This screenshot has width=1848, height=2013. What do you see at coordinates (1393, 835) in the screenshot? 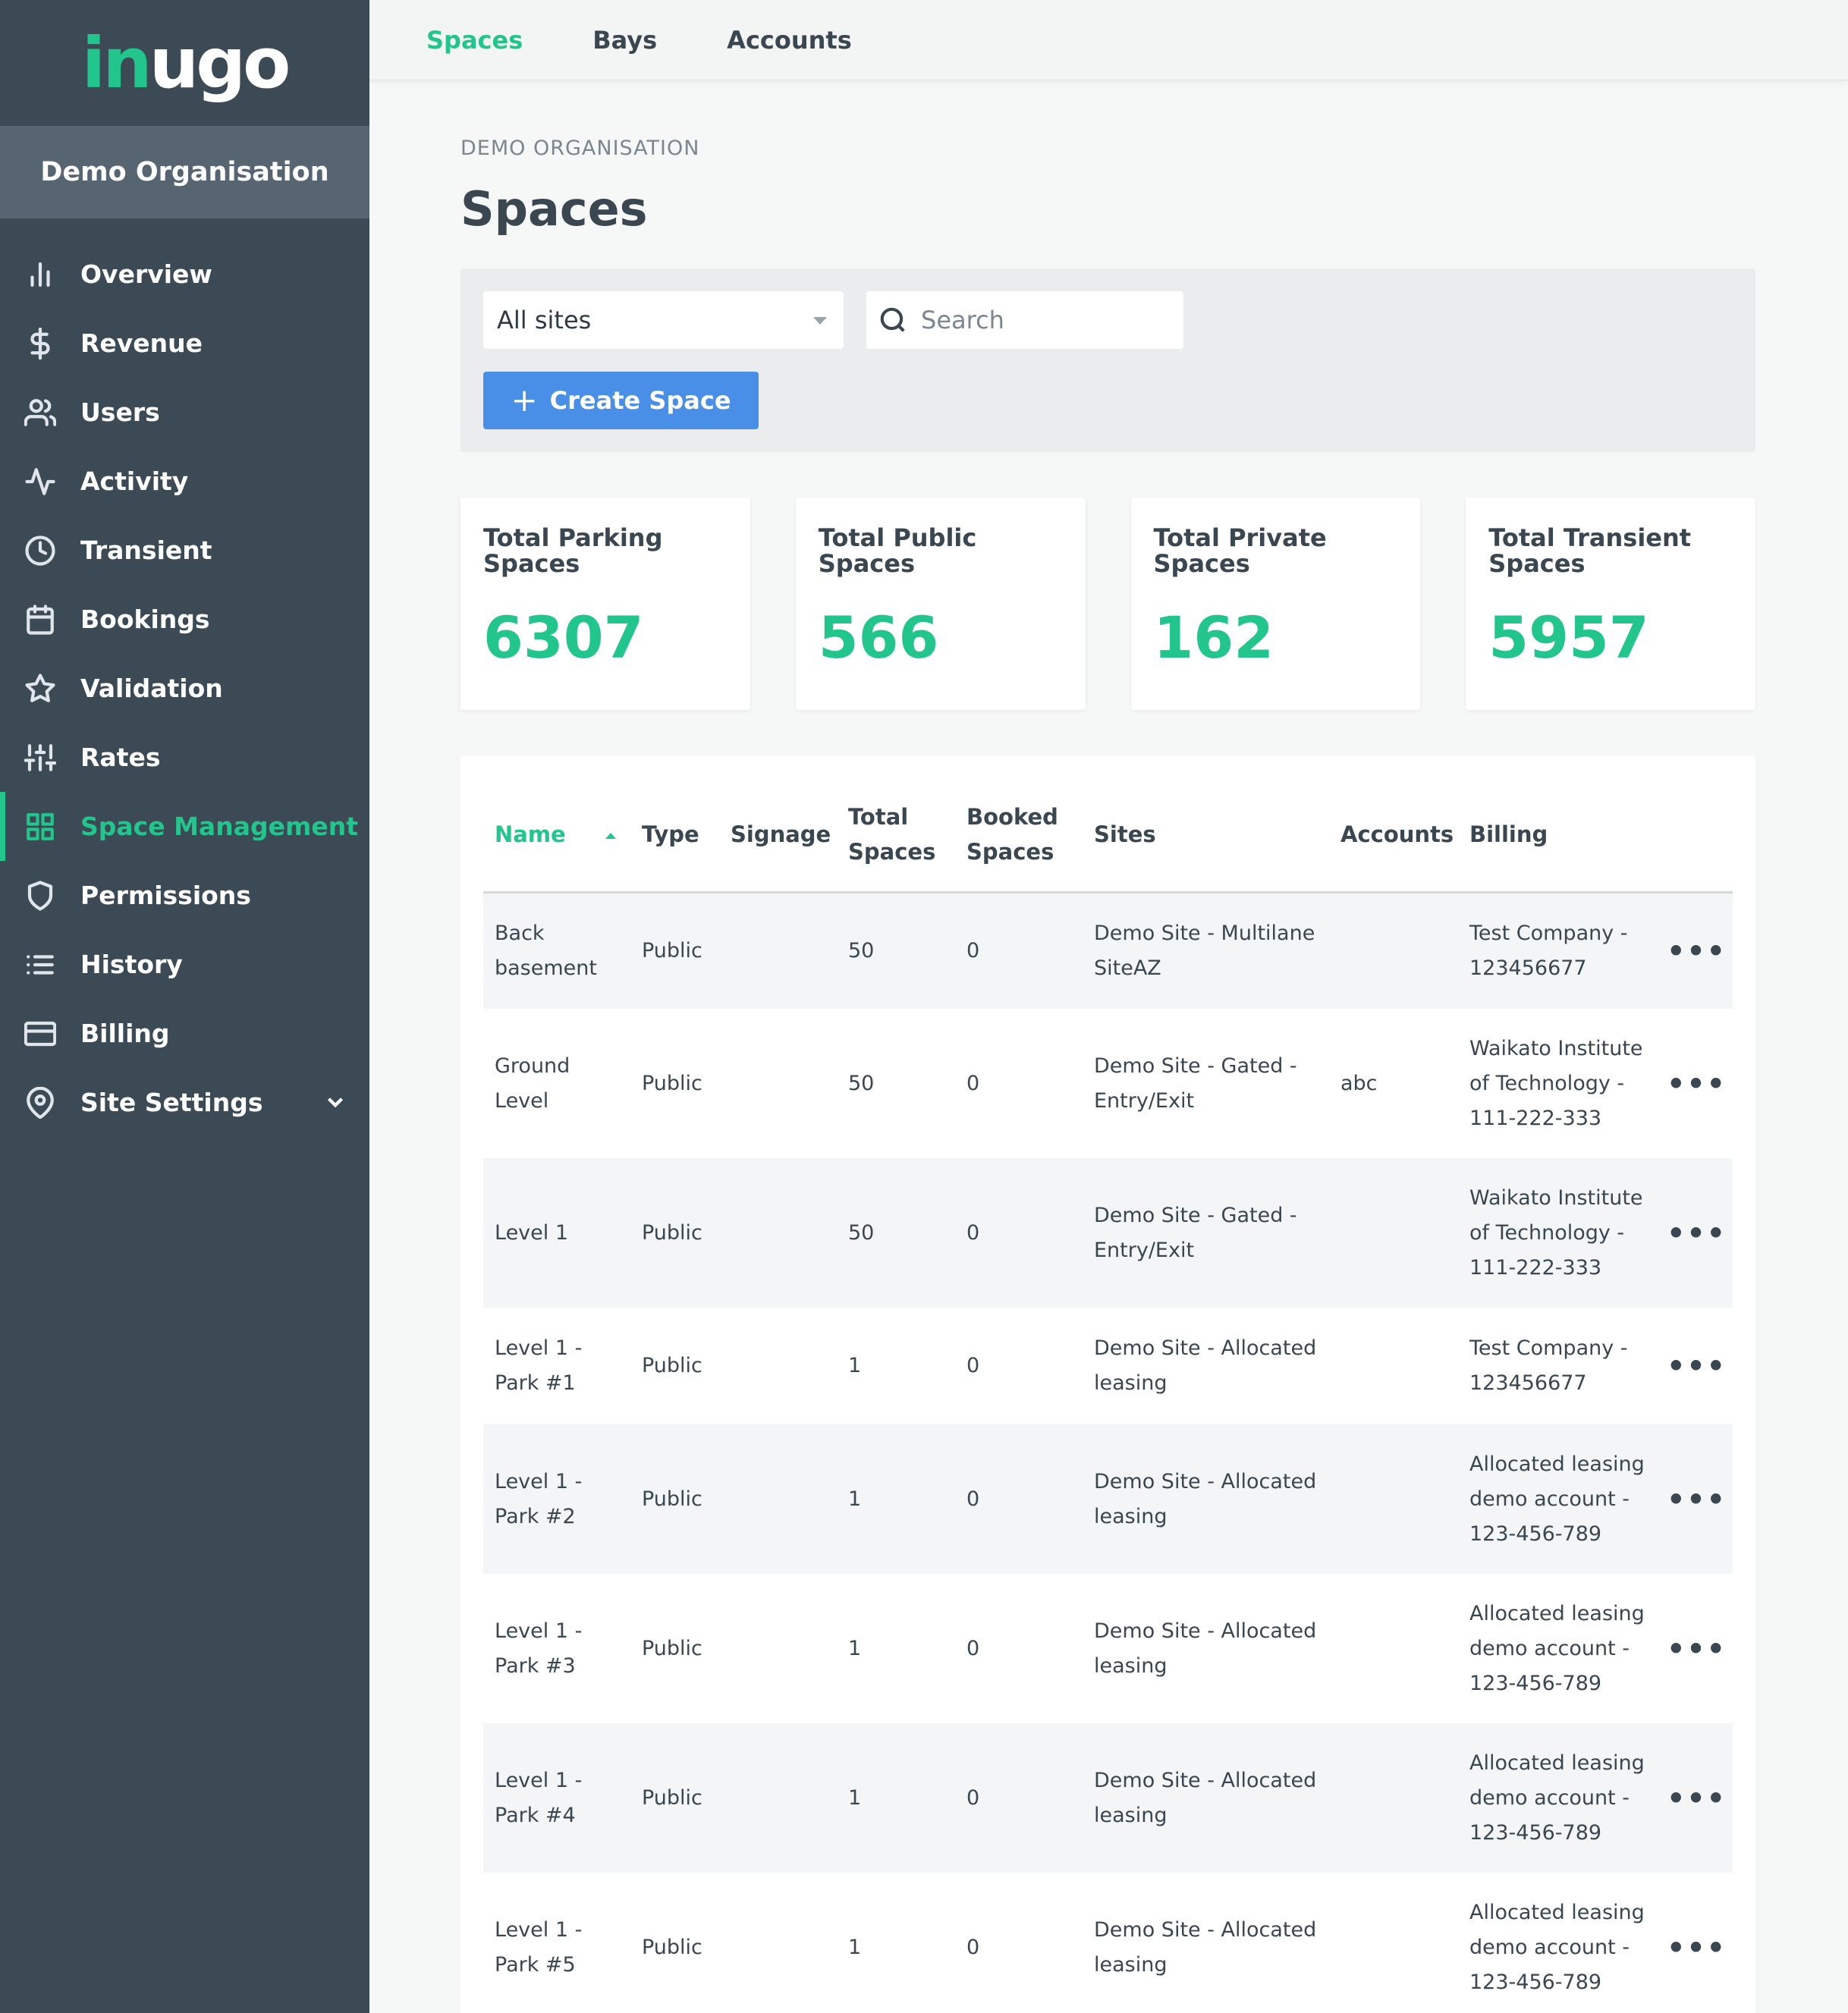
I see `column-header-accounts: Accounts` at bounding box center [1393, 835].